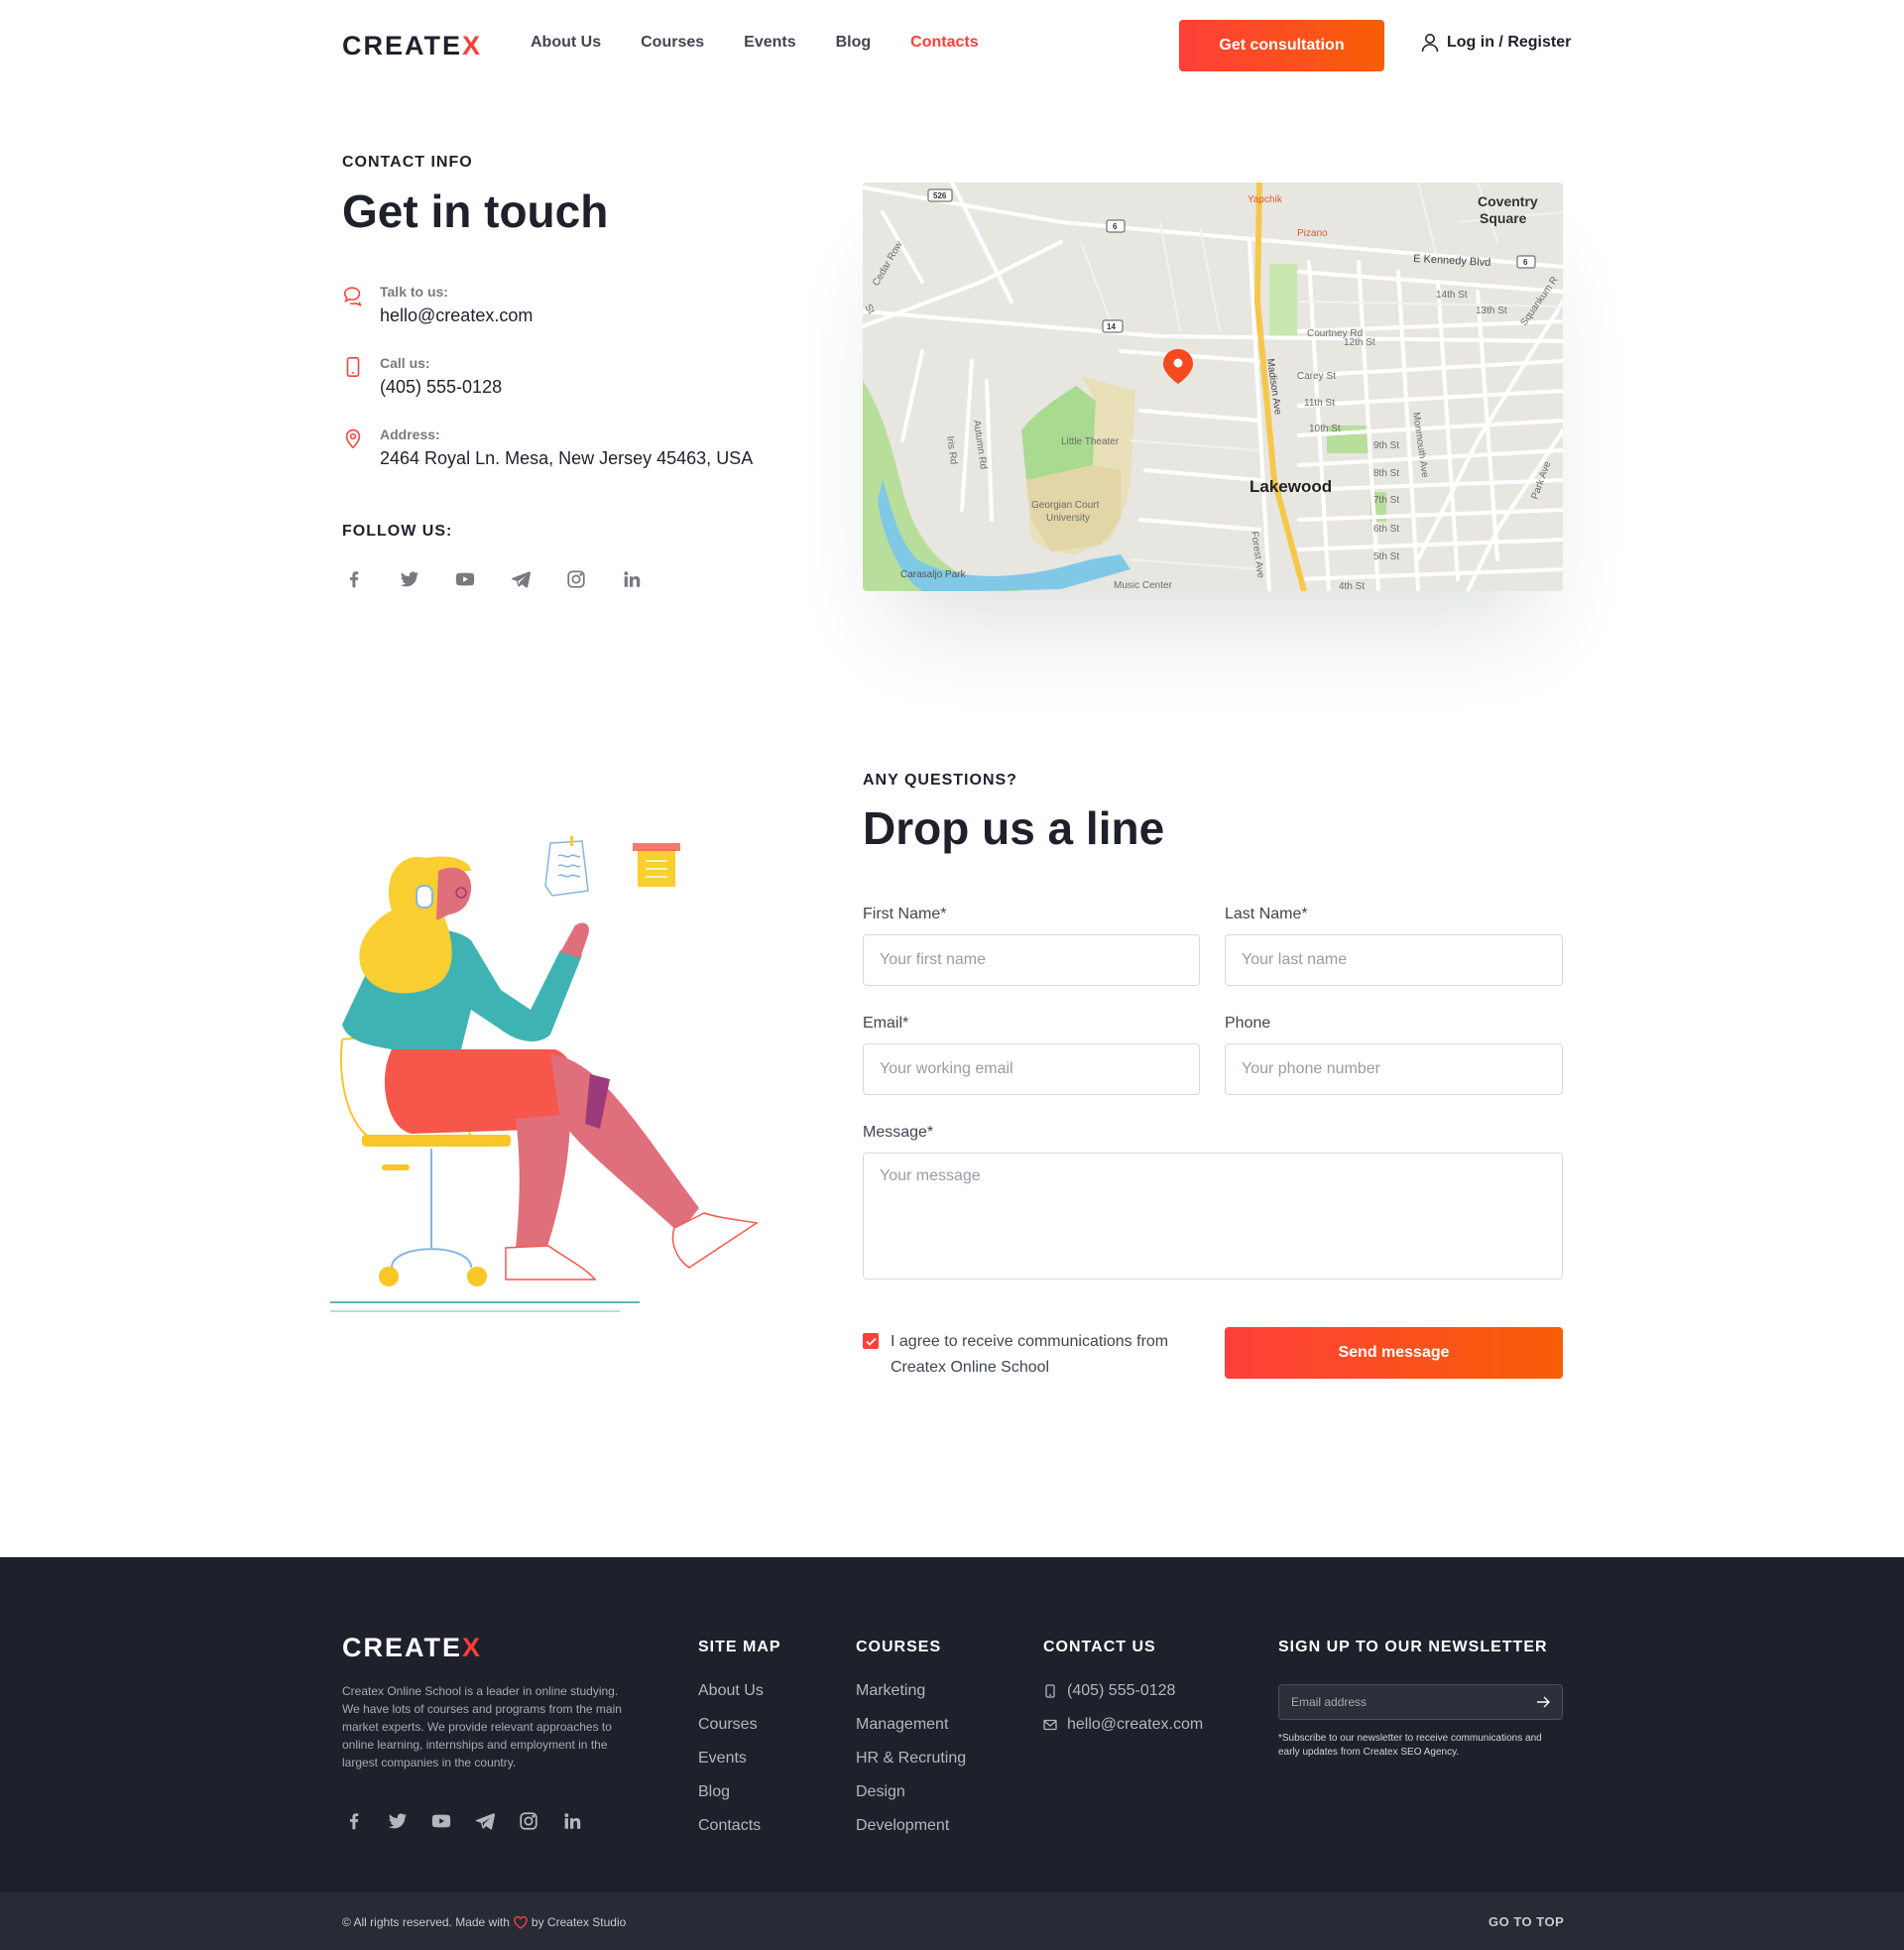 Image resolution: width=1904 pixels, height=1950 pixels. I want to click on map-label-6th-st: 6th St, so click(1386, 529).